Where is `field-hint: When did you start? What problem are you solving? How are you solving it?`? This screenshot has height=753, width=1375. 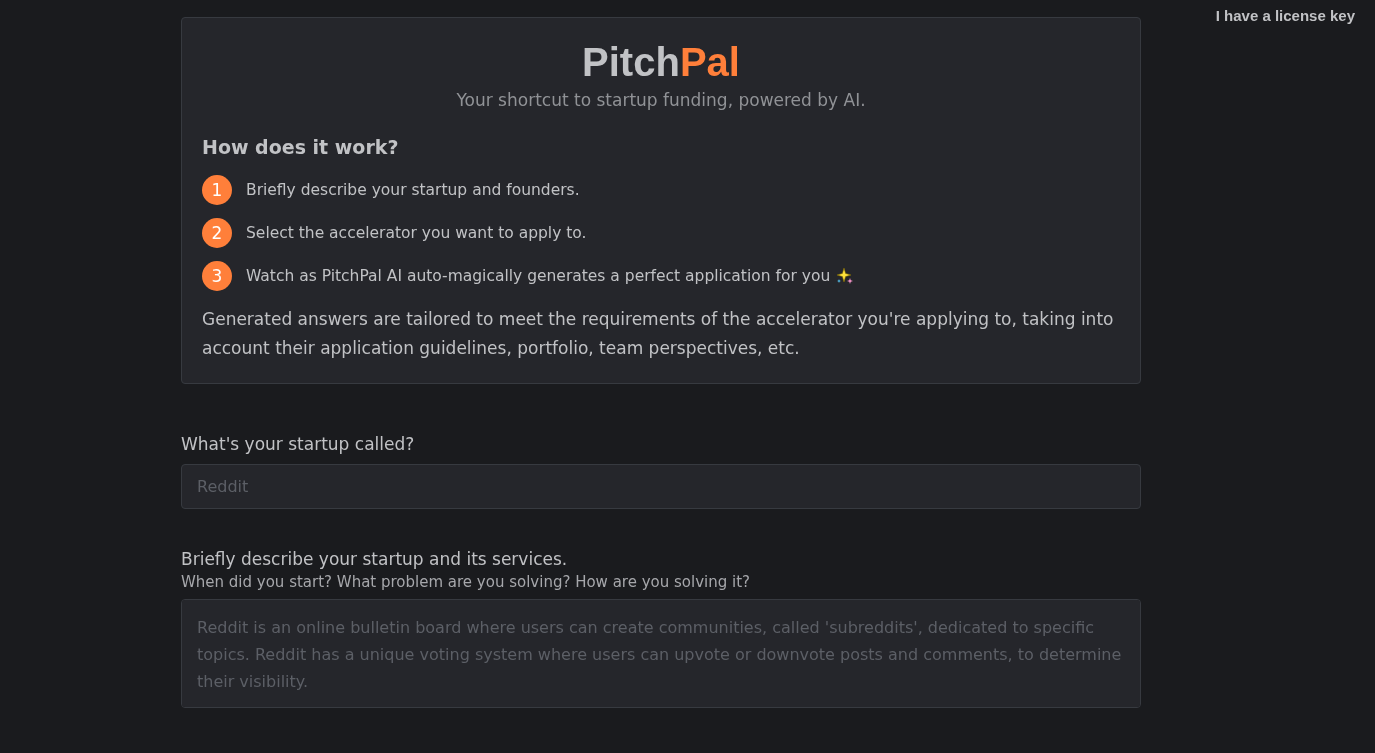 field-hint: When did you start? What problem are you solving? How are you solving it? is located at coordinates (465, 582).